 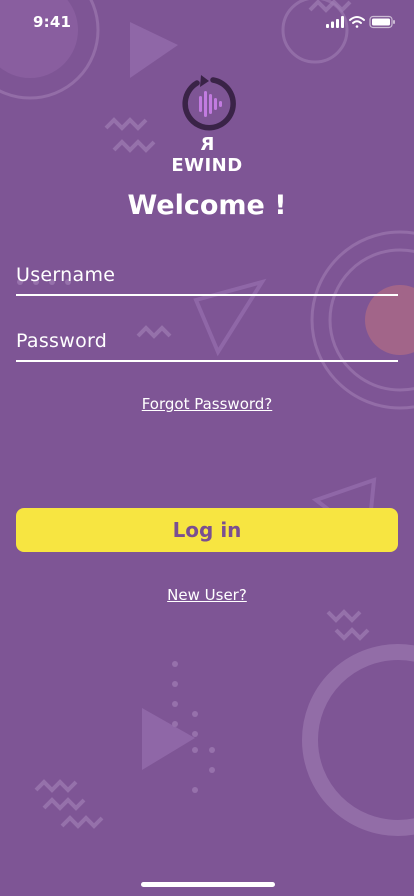 I want to click on status-icons, so click(x=360, y=22).